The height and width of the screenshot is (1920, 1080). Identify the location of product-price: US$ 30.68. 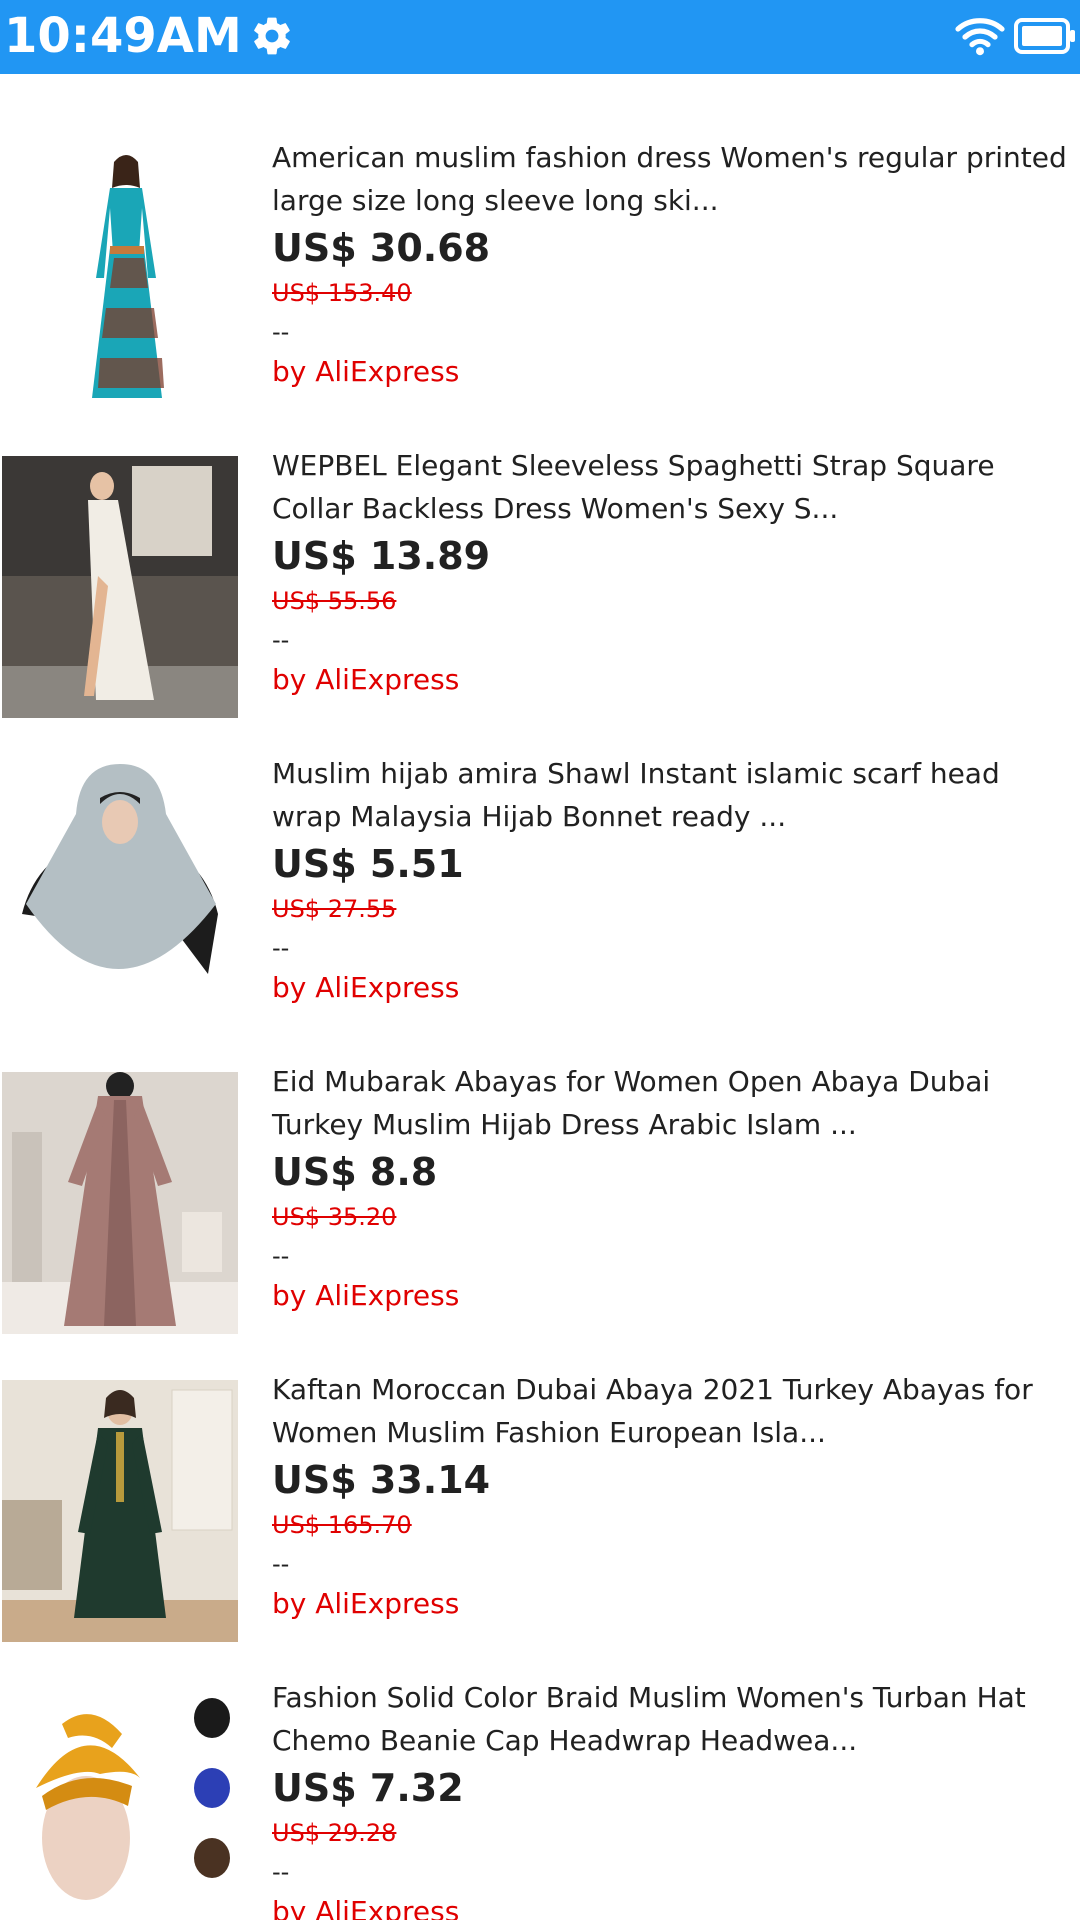
(381, 248).